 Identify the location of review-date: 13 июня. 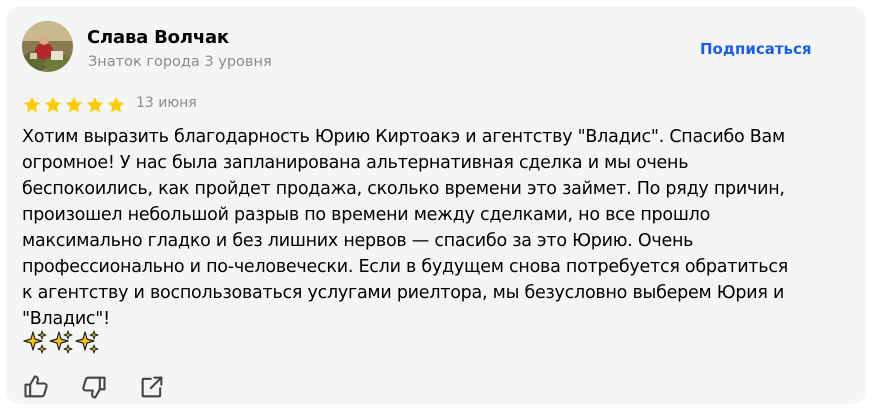
(166, 103).